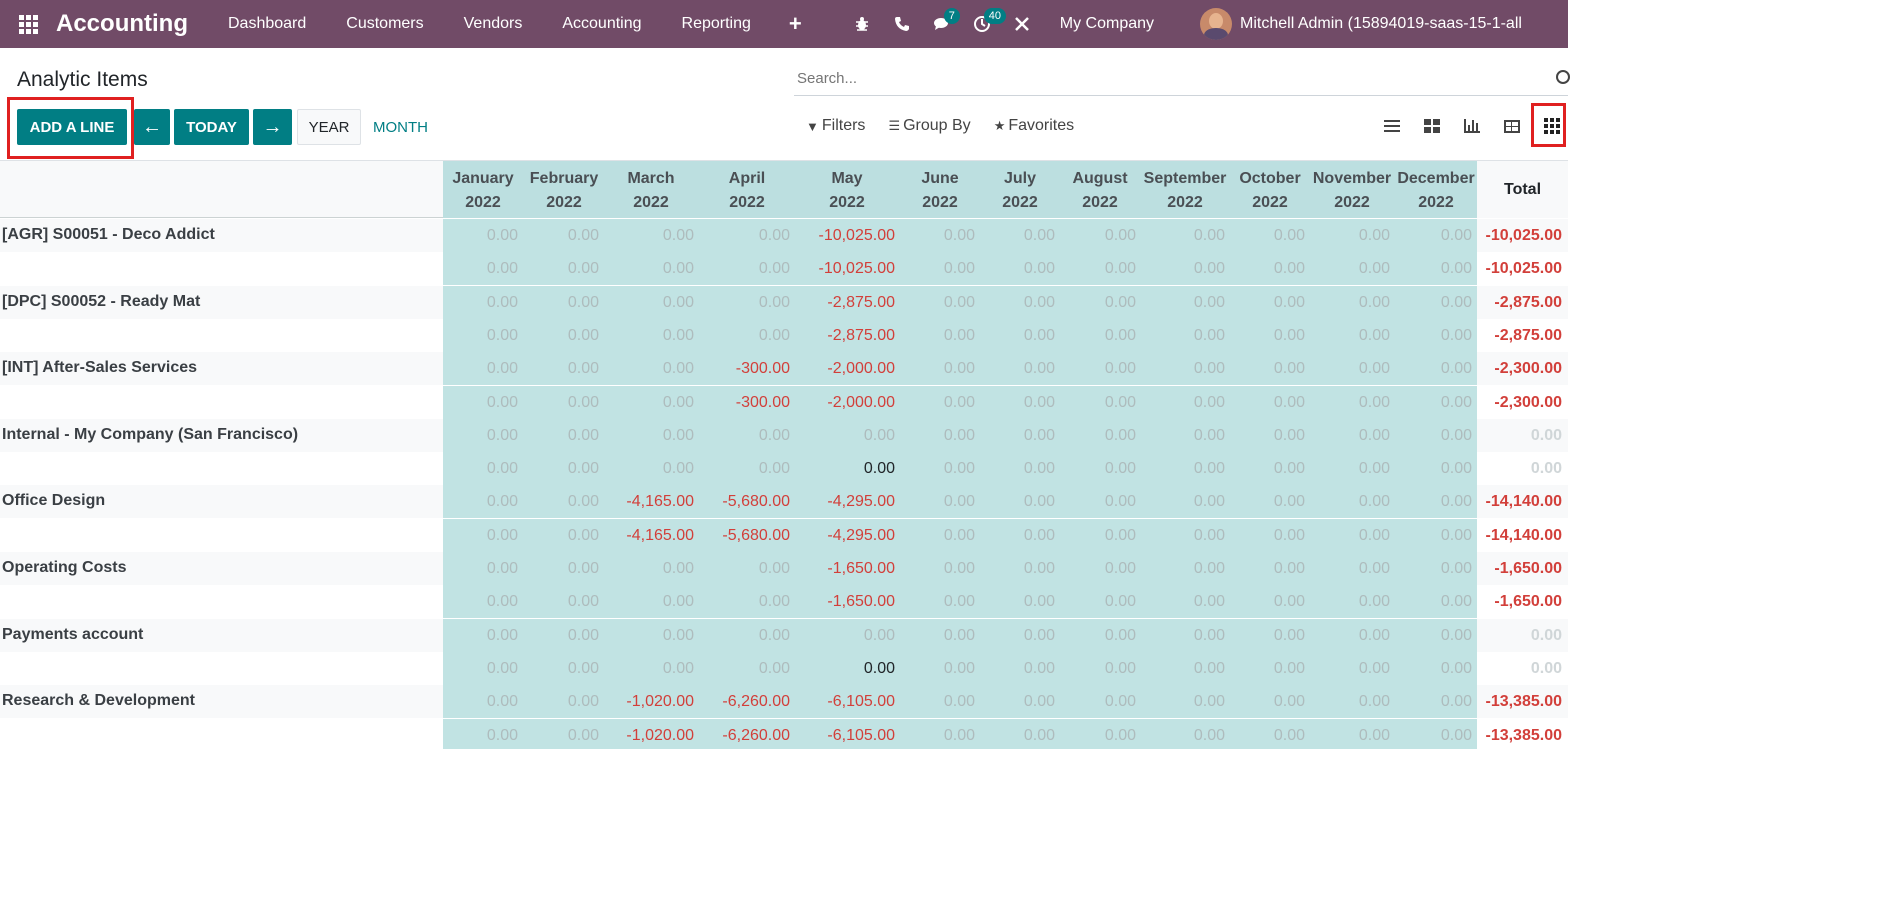 The image size is (1887, 901). I want to click on grid-cell: -6,105.00, so click(850, 736).